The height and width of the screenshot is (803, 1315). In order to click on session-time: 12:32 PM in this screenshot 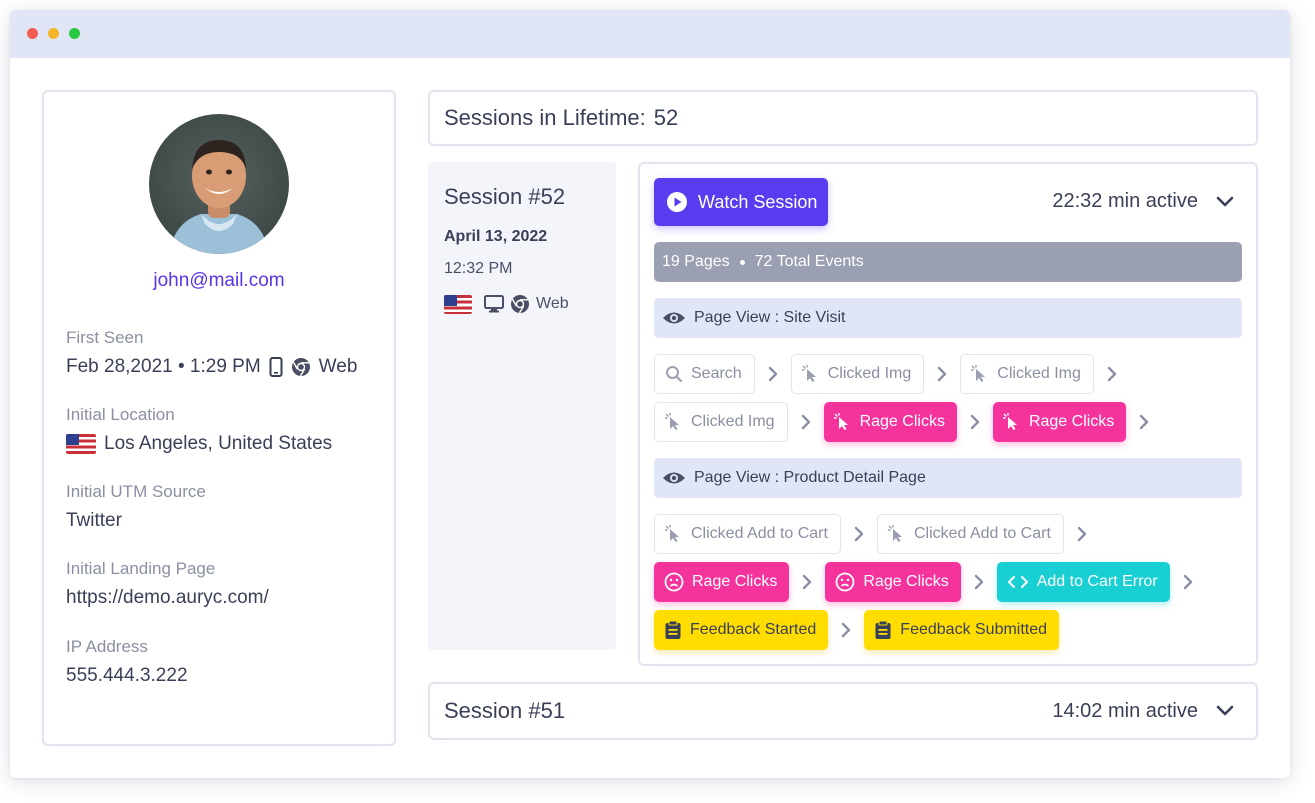, I will do `click(478, 268)`.